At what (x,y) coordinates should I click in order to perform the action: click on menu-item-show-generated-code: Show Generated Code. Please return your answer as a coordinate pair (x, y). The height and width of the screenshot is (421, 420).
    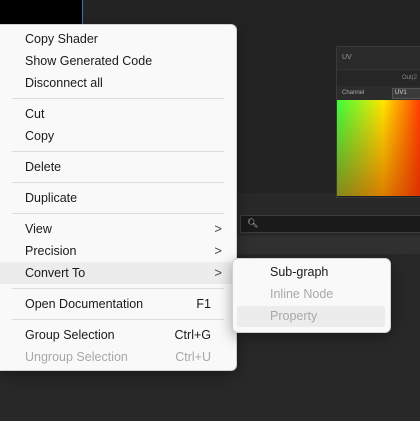
    Looking at the image, I should click on (118, 61).